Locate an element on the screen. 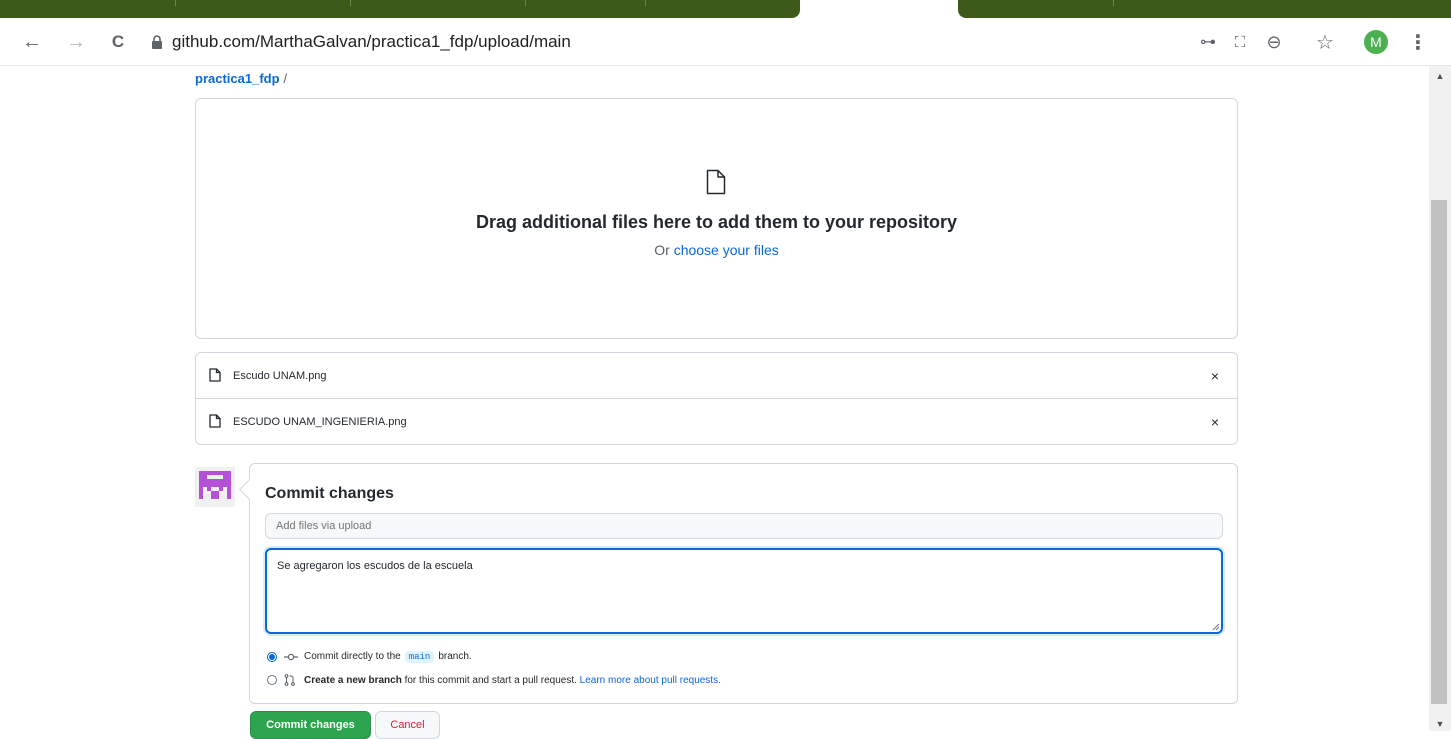 This screenshot has width=1451, height=739. tab-strip-right is located at coordinates (1204, 9).